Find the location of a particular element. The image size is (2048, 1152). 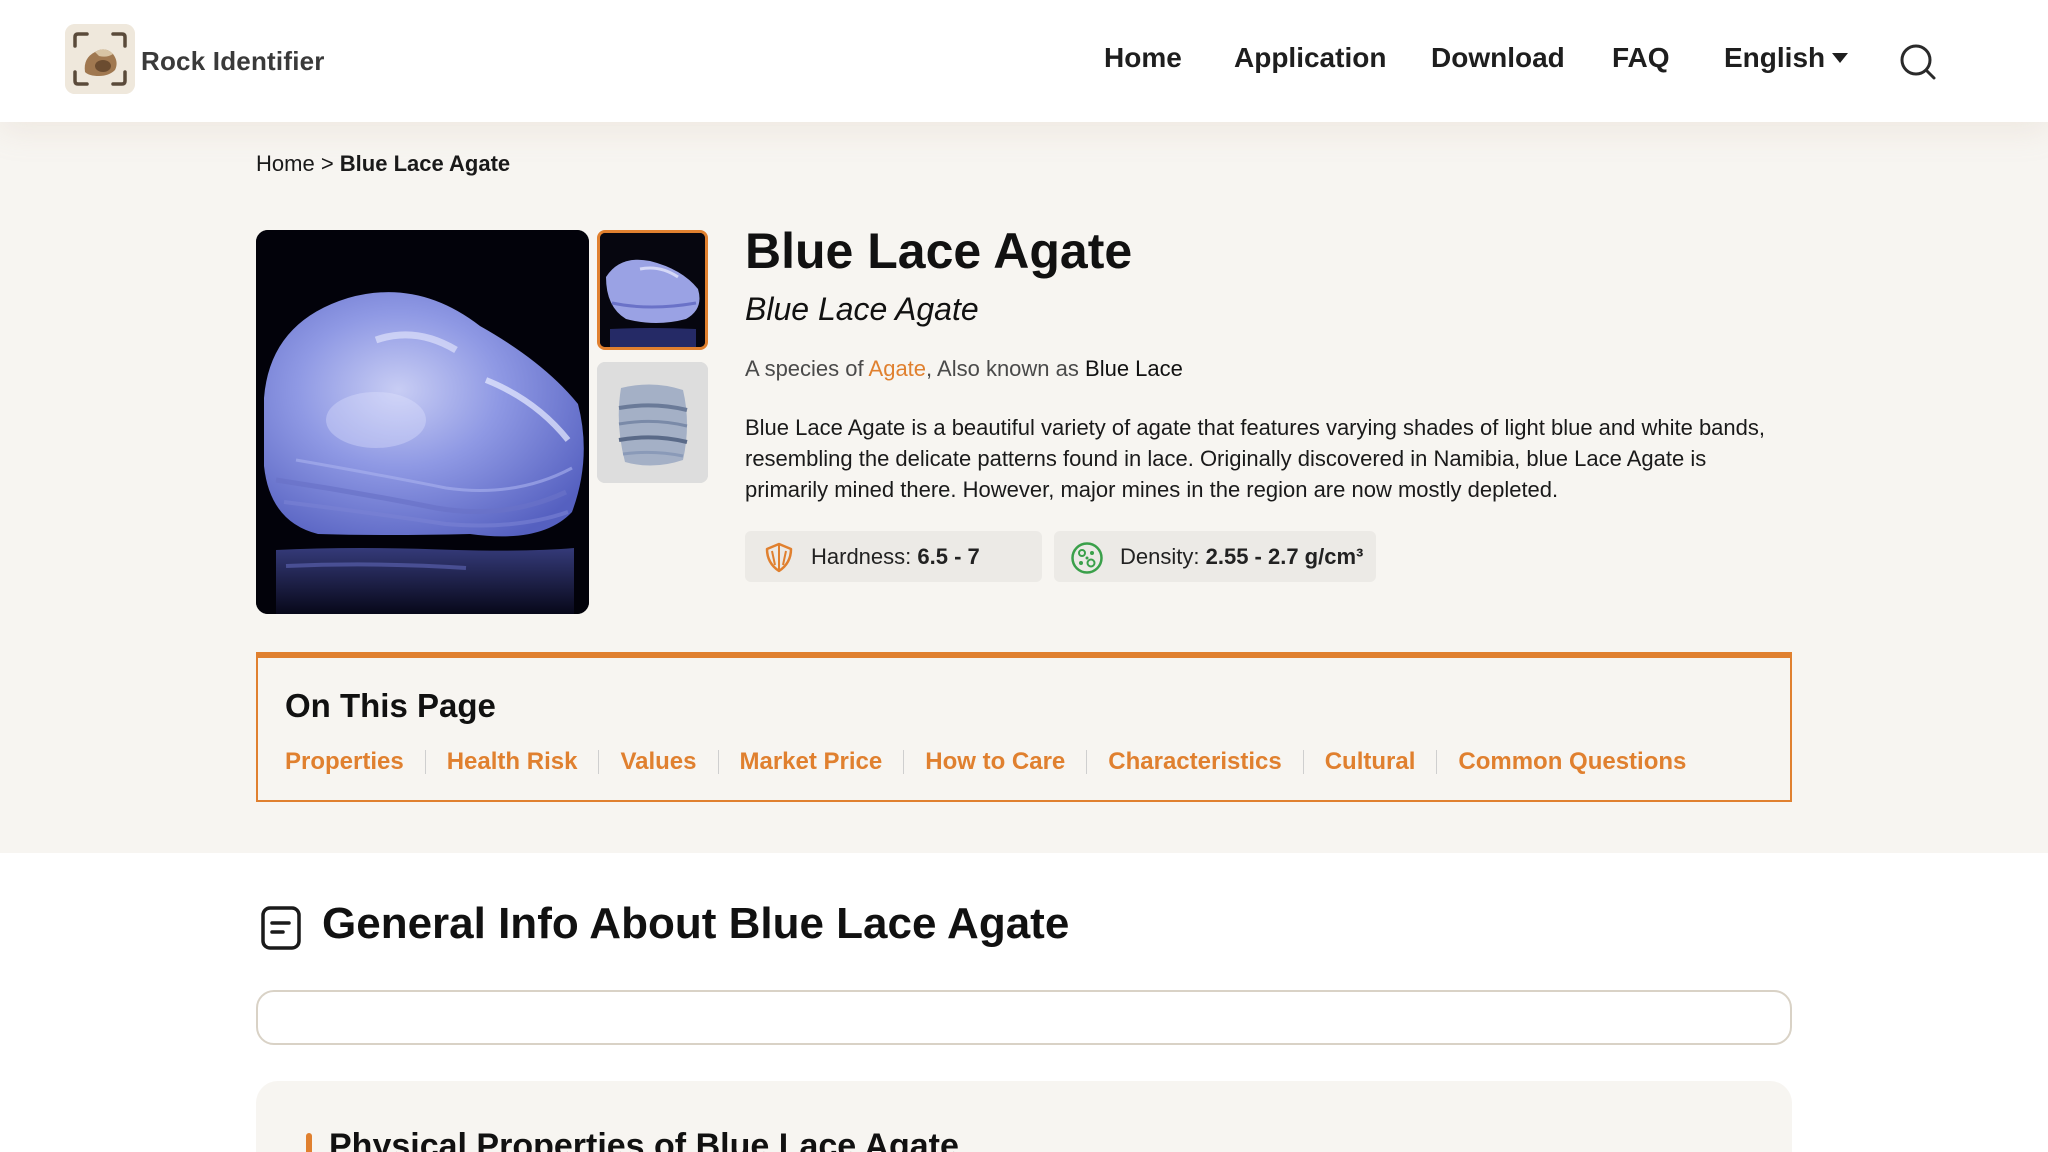

toc-link-health-risk: Health Risk is located at coordinates (512, 762).